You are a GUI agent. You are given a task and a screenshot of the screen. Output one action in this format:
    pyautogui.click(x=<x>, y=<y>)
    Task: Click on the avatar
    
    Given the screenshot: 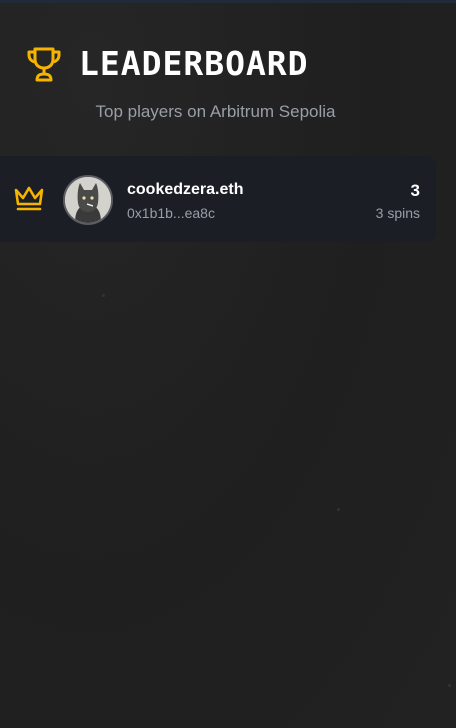 What is the action you would take?
    pyautogui.click(x=88, y=200)
    